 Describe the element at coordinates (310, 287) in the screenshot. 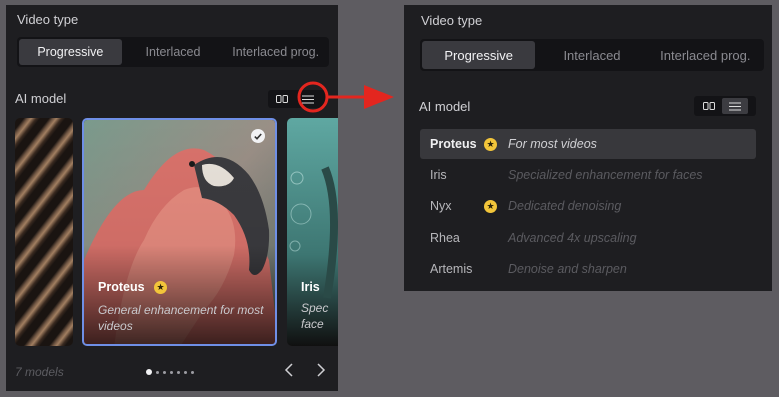

I see `card-title-iris: Iris` at that location.